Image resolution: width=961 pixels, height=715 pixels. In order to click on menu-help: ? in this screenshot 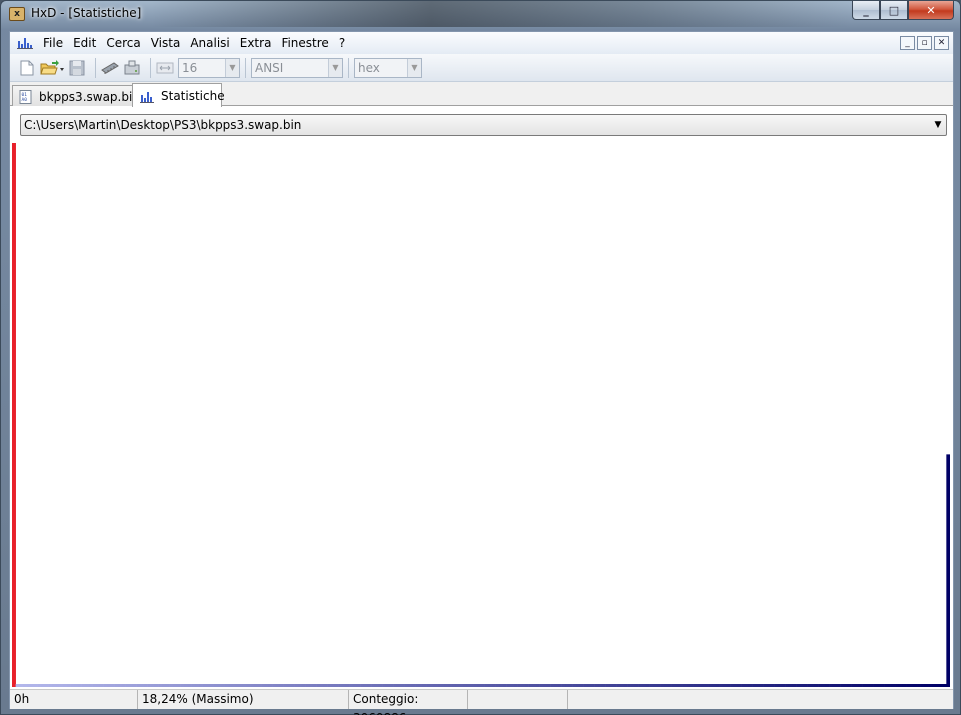, I will do `click(342, 43)`.